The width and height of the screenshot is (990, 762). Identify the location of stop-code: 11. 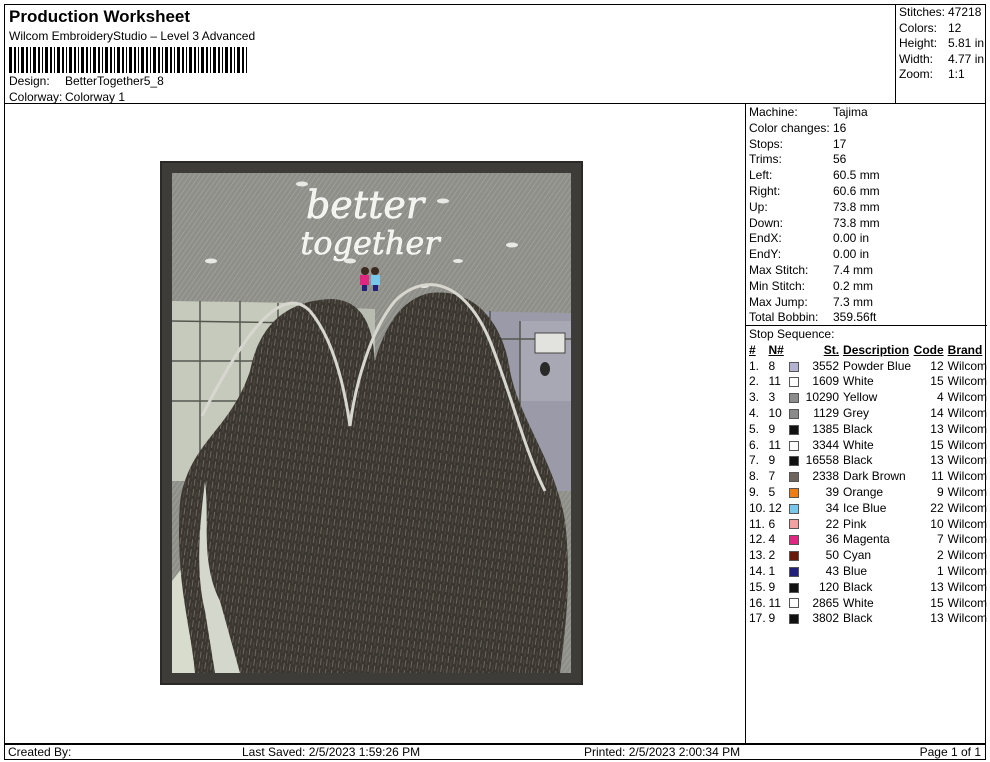
(937, 476).